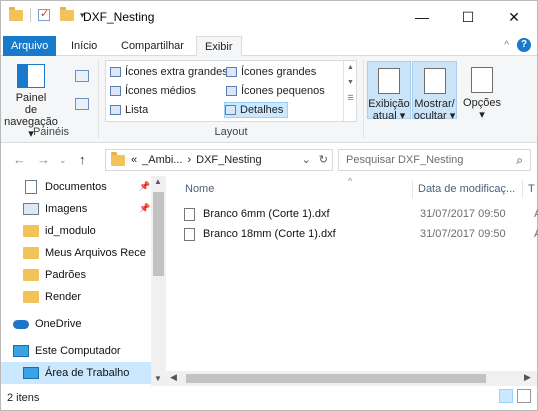 The width and height of the screenshot is (538, 411). Describe the element at coordinates (482, 103) in the screenshot. I see `options-label-1: Opções` at that location.